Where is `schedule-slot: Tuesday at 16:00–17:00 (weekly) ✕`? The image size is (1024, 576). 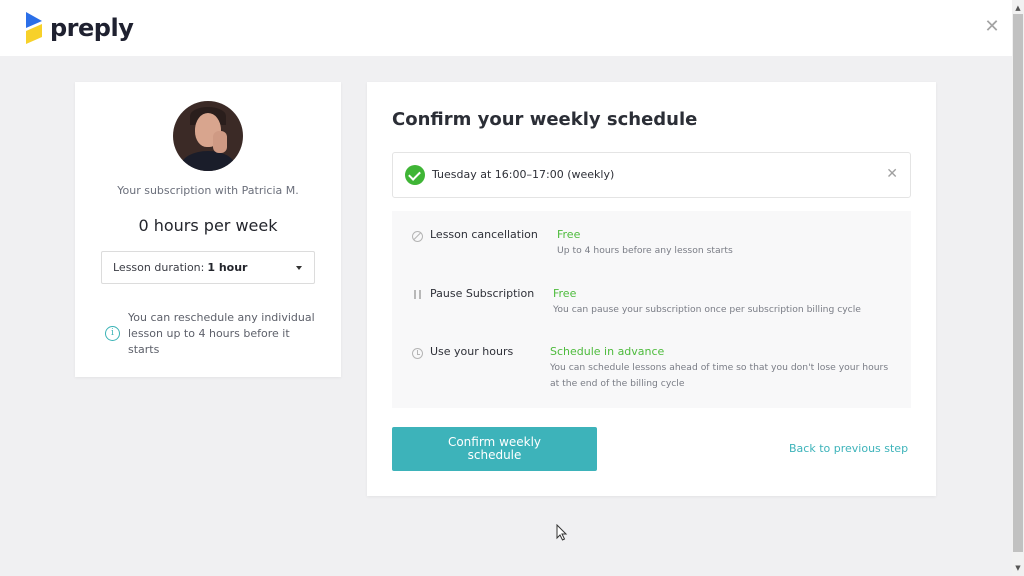 schedule-slot: Tuesday at 16:00–17:00 (weekly) ✕ is located at coordinates (651, 175).